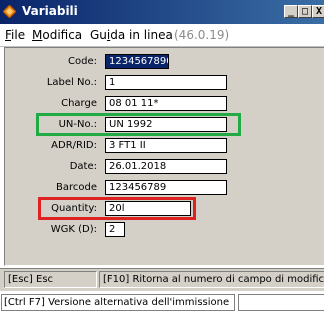 This screenshot has height=315, width=324. What do you see at coordinates (162, 12) in the screenshot?
I see `title-bar: Variabili _ □ X` at bounding box center [162, 12].